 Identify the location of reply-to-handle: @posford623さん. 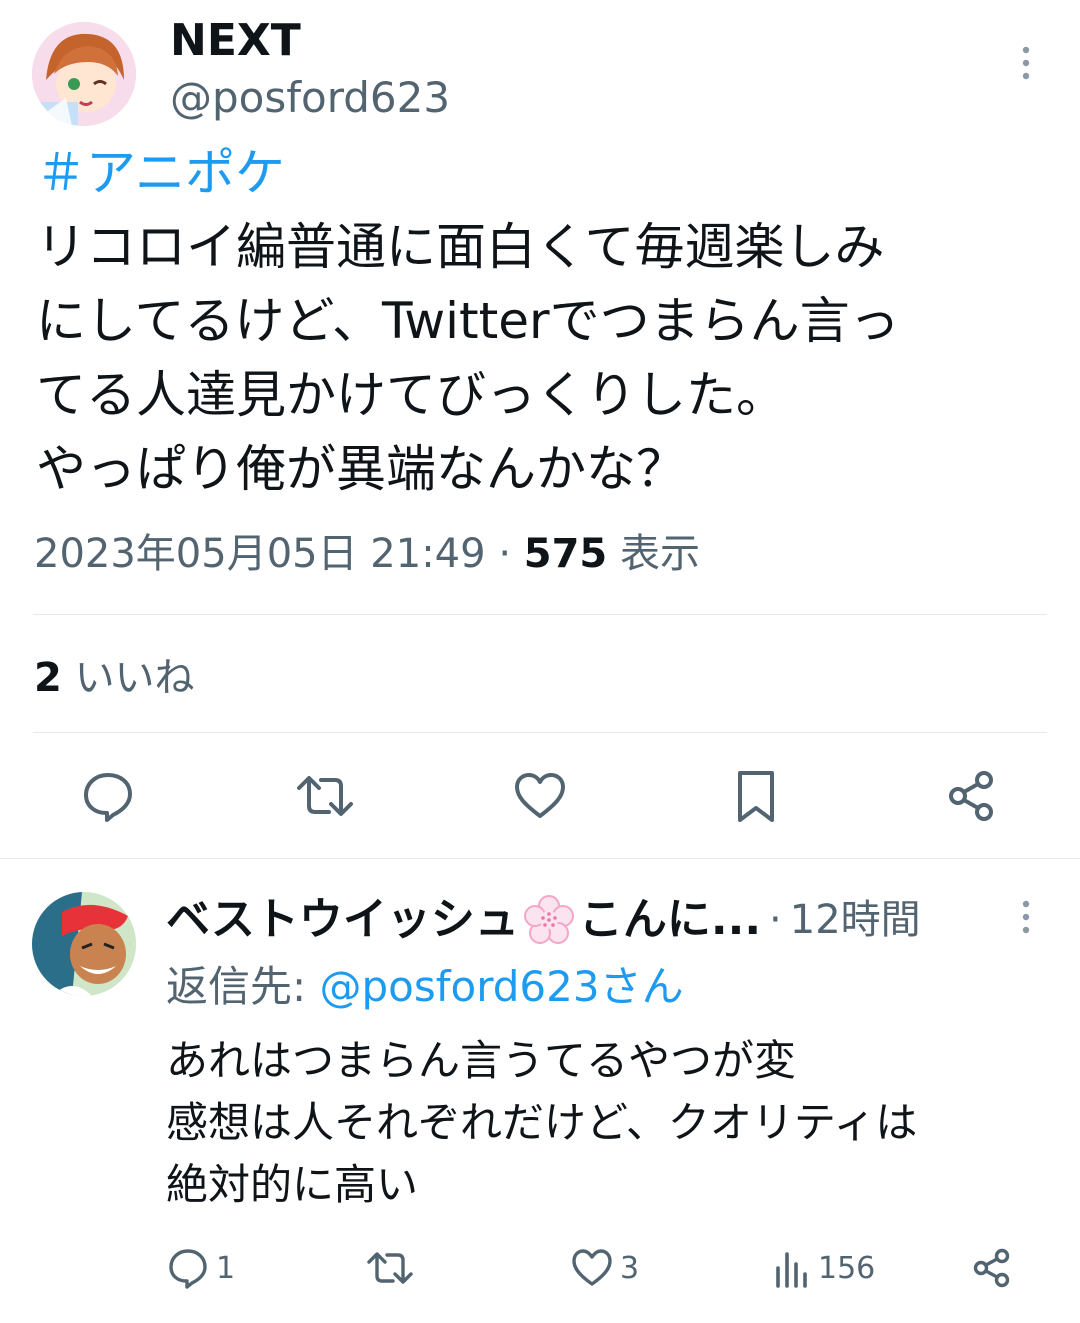
(502, 986).